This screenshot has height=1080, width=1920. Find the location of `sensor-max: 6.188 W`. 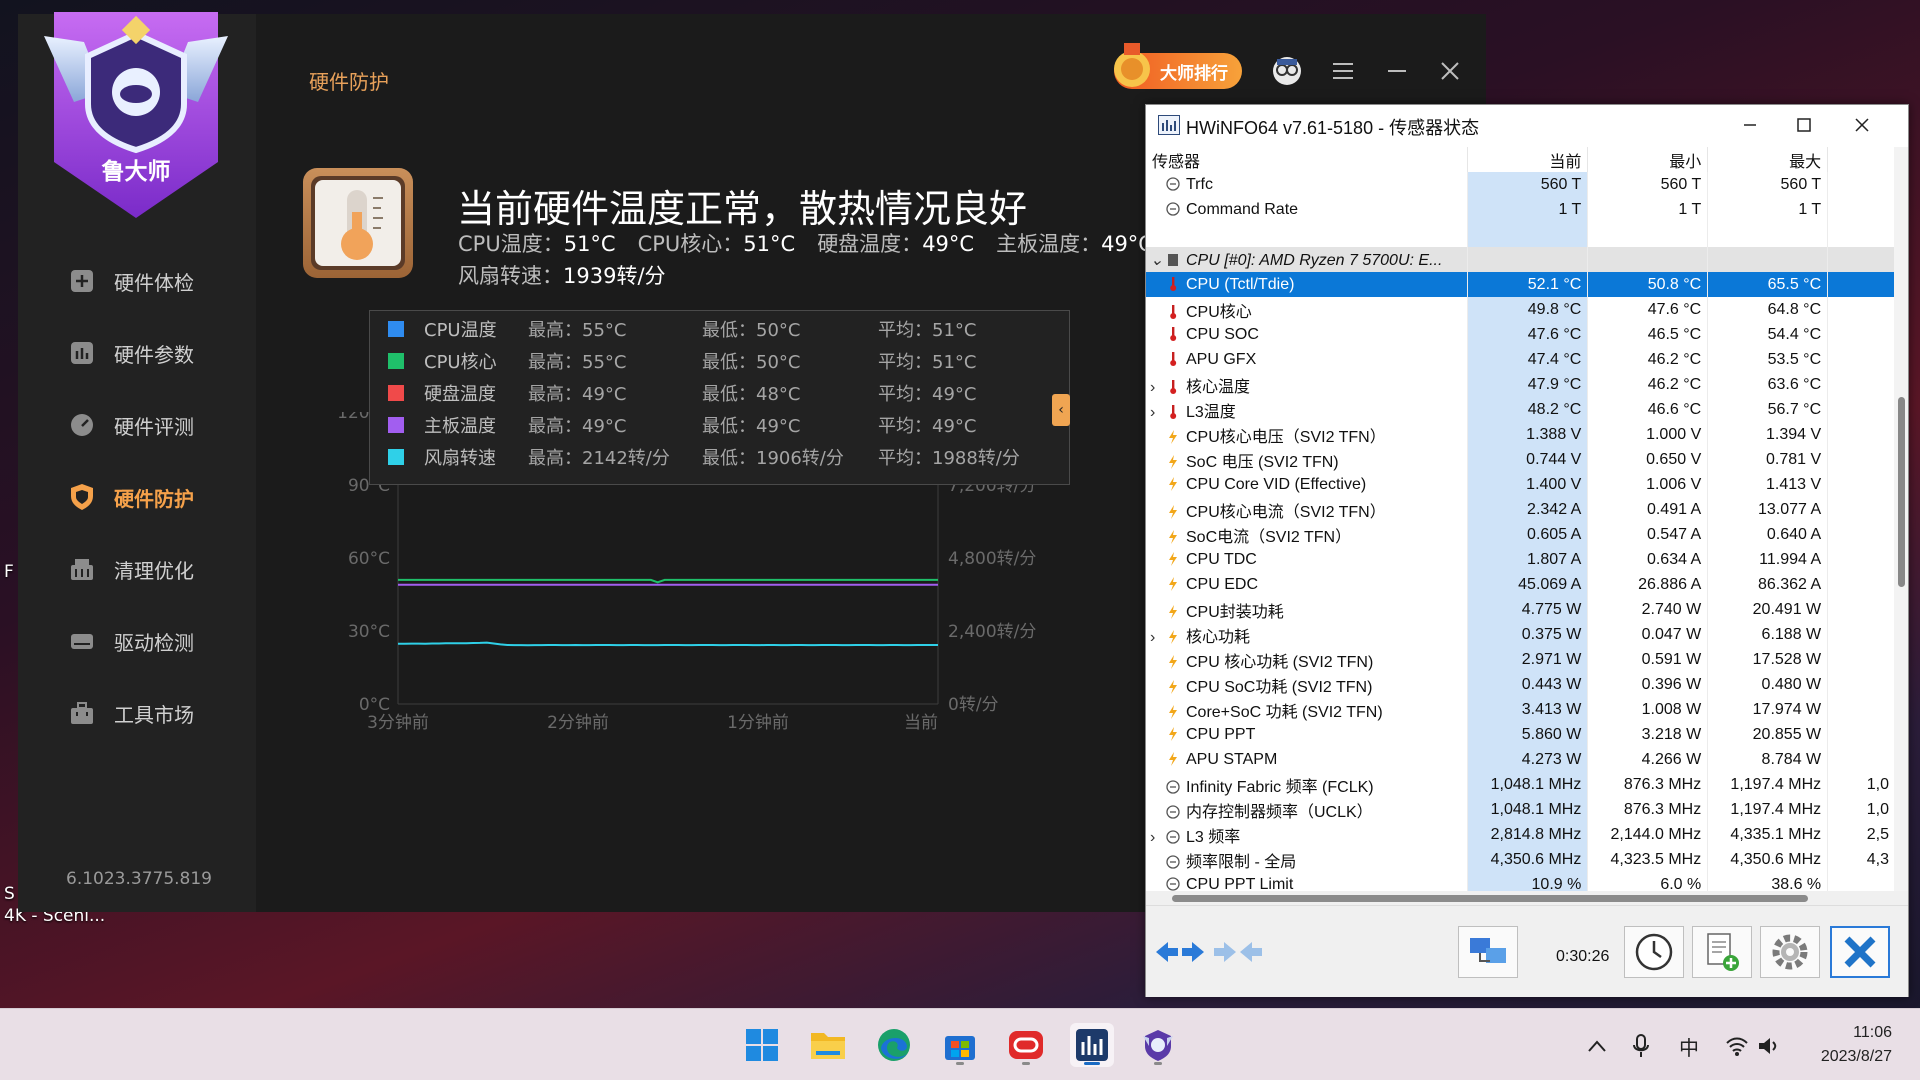

sensor-max: 6.188 W is located at coordinates (1768, 634).